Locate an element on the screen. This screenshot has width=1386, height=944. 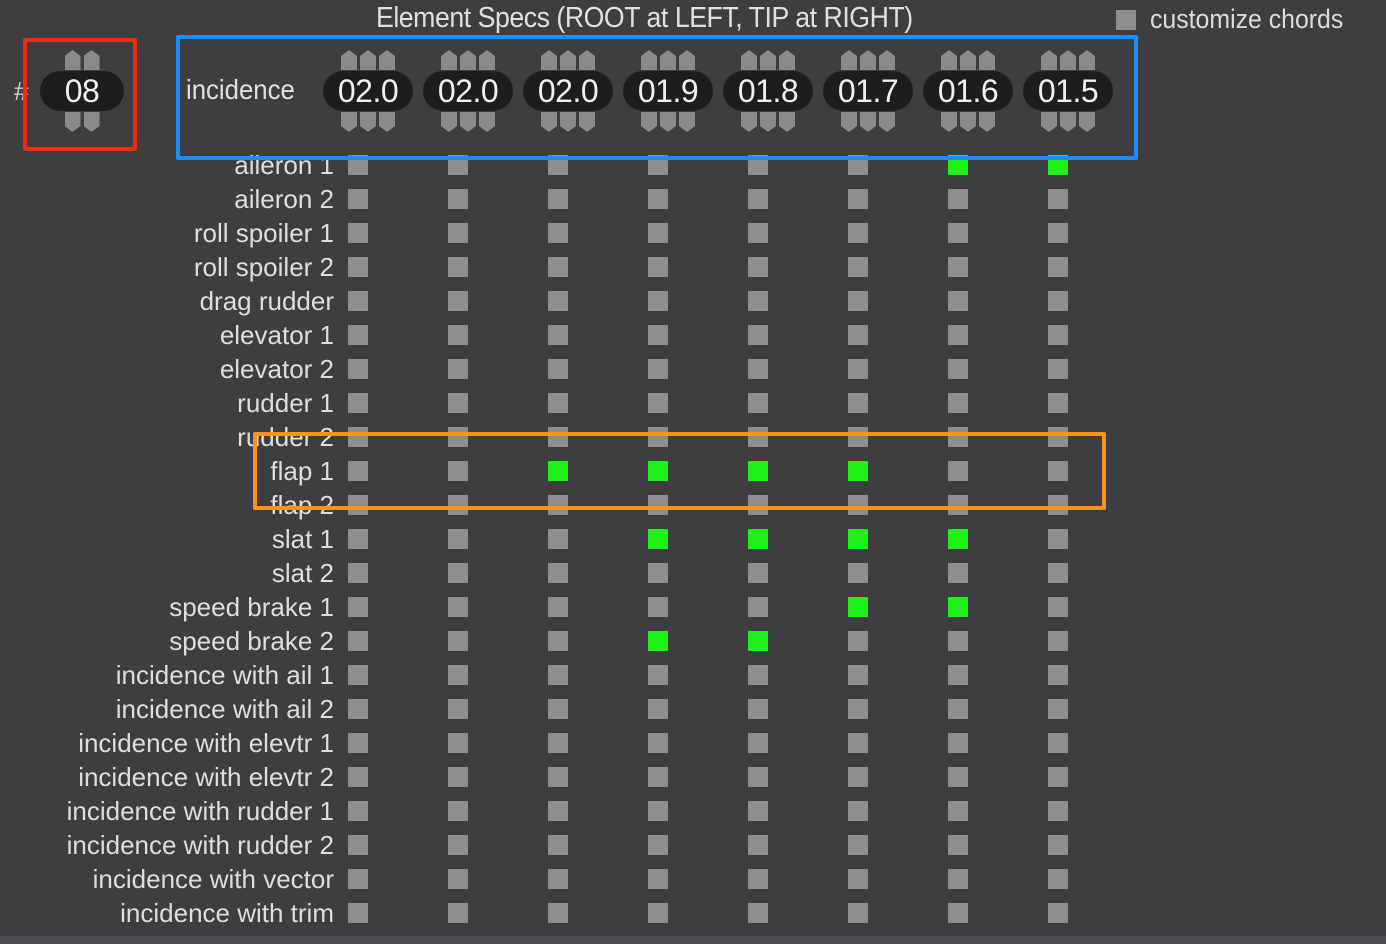
incidence-stepper: 02.0 is located at coordinates (468, 91).